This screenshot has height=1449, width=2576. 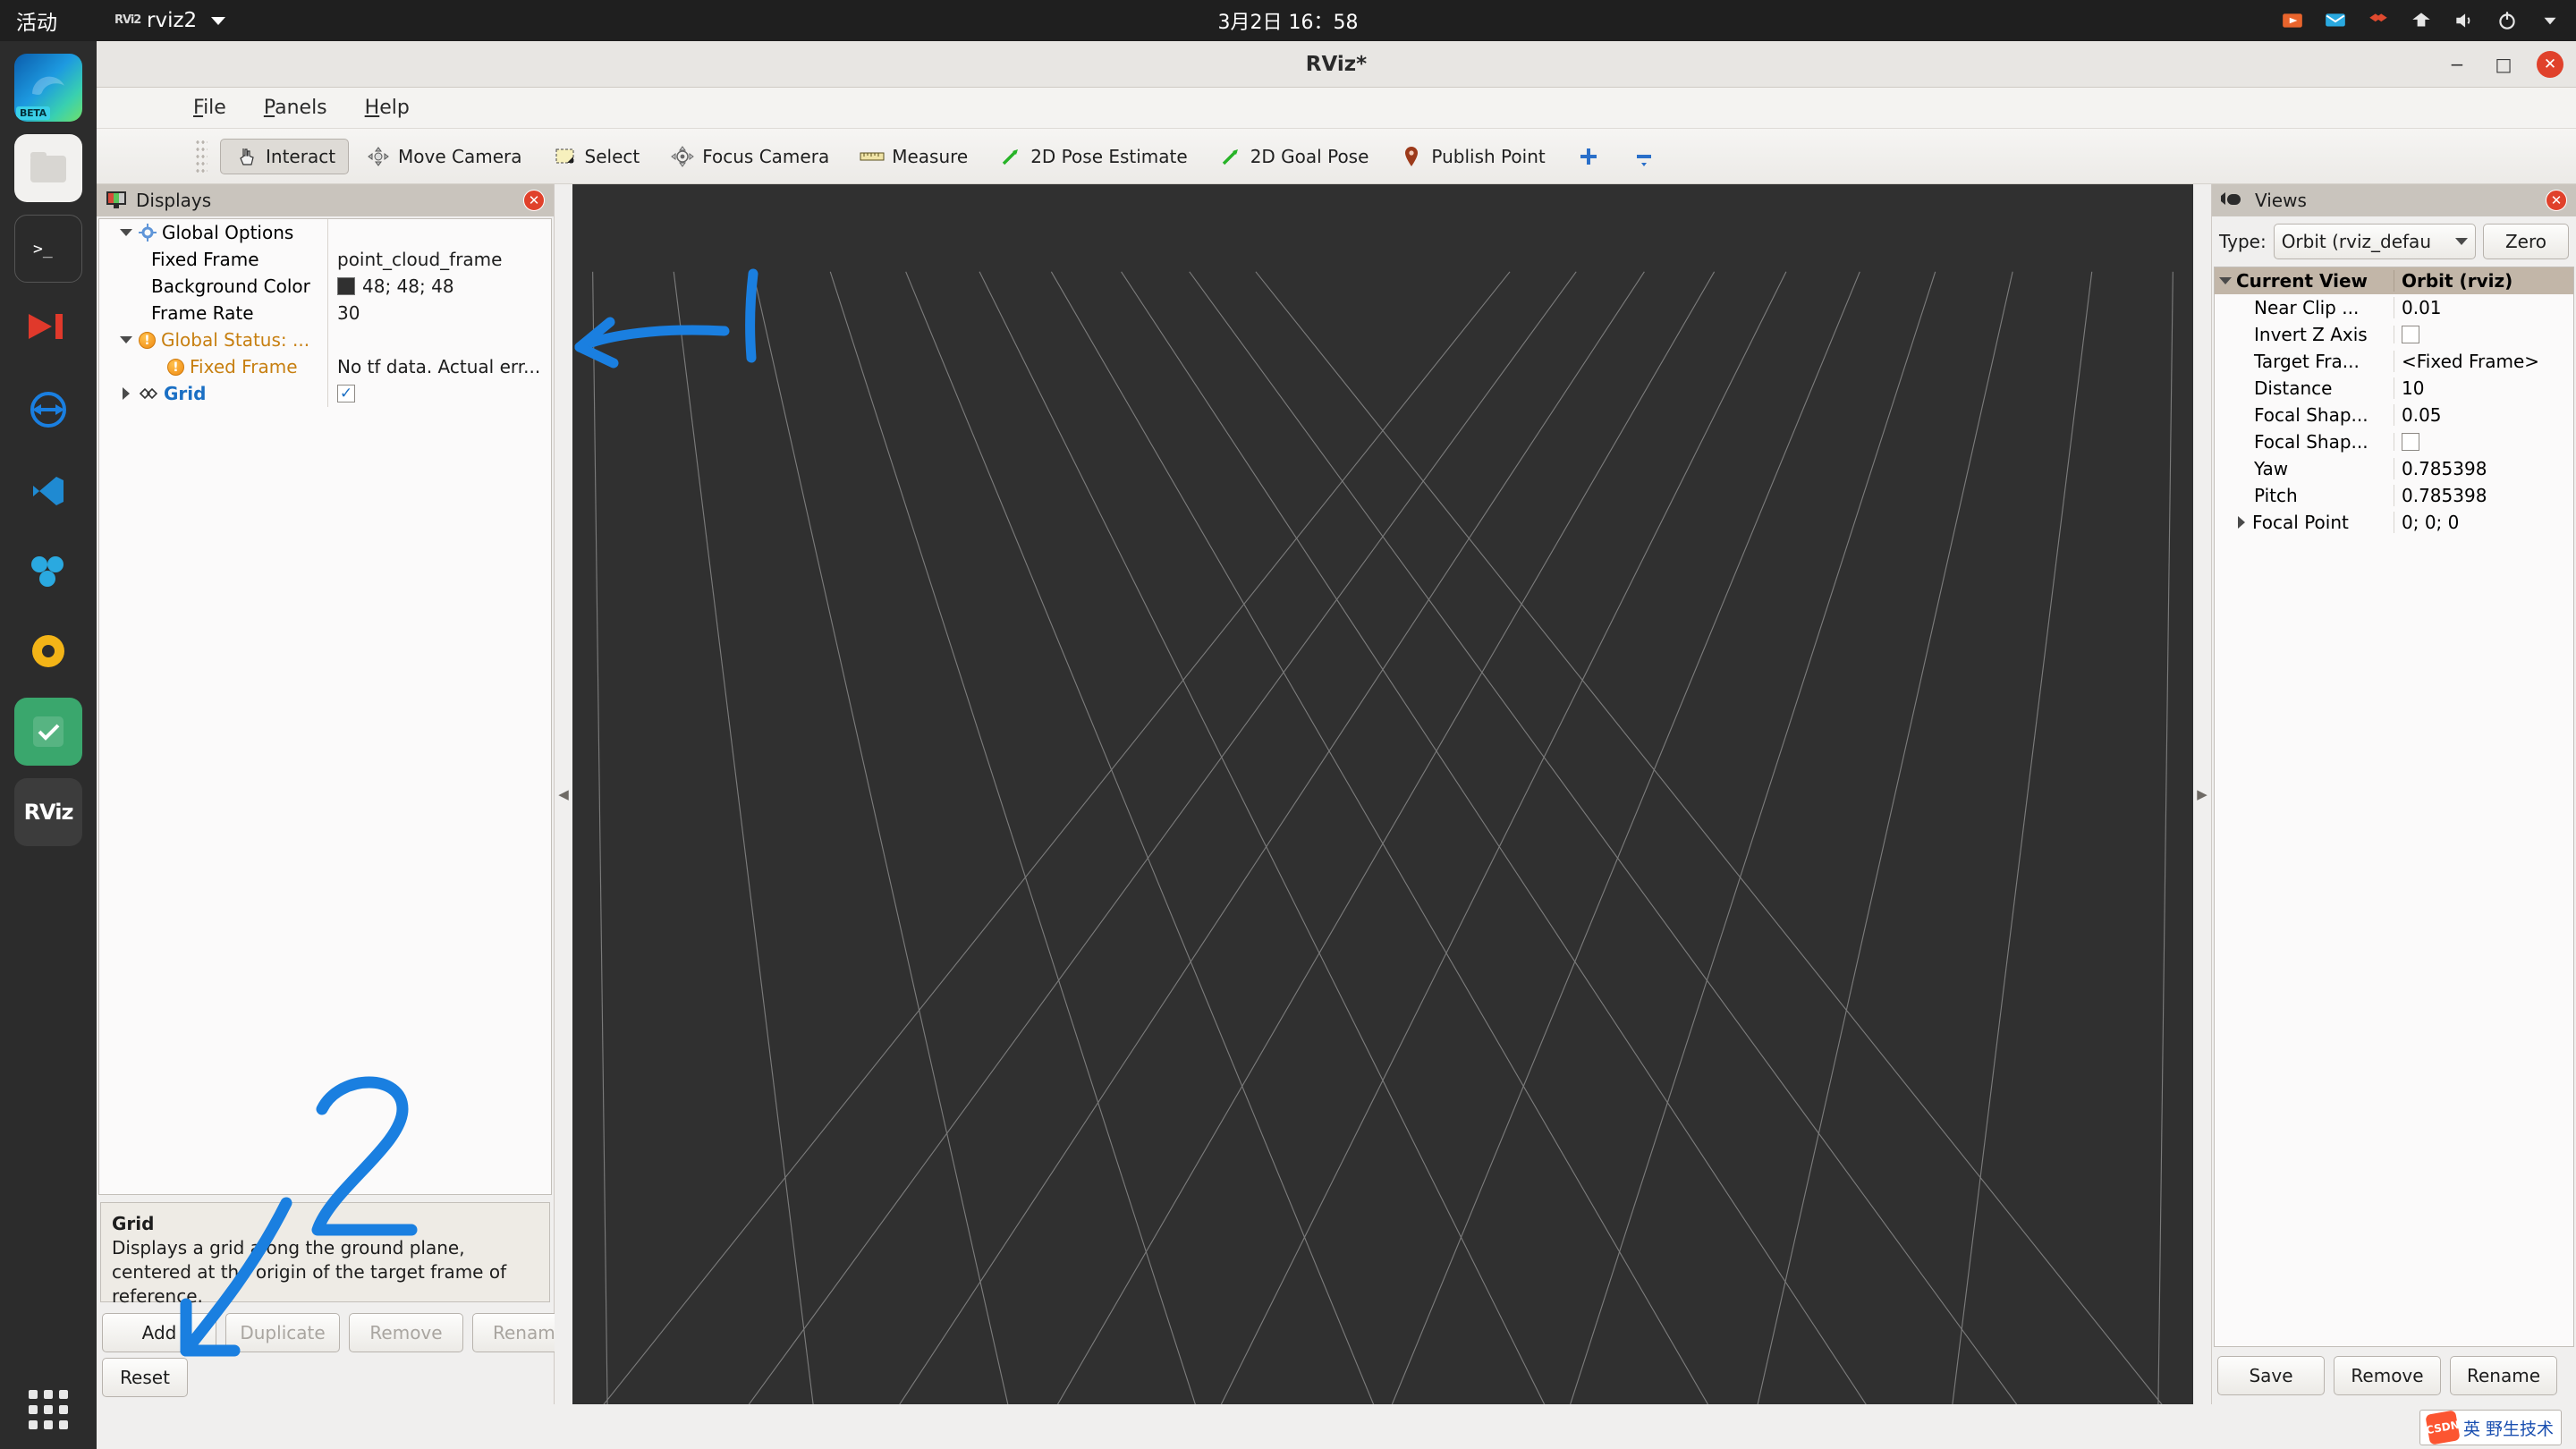 What do you see at coordinates (48, 490) in the screenshot?
I see `dock-item-vscode` at bounding box center [48, 490].